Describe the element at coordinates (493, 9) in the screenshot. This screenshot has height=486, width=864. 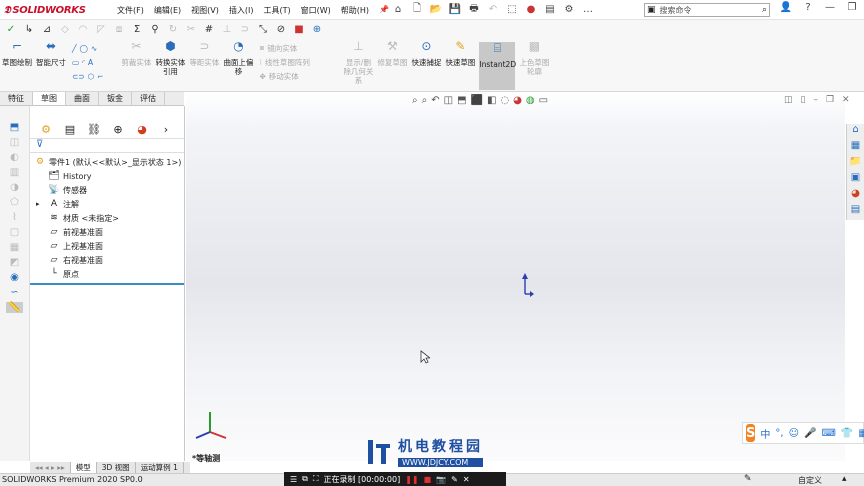
I see `undo-icon: ↶` at that location.